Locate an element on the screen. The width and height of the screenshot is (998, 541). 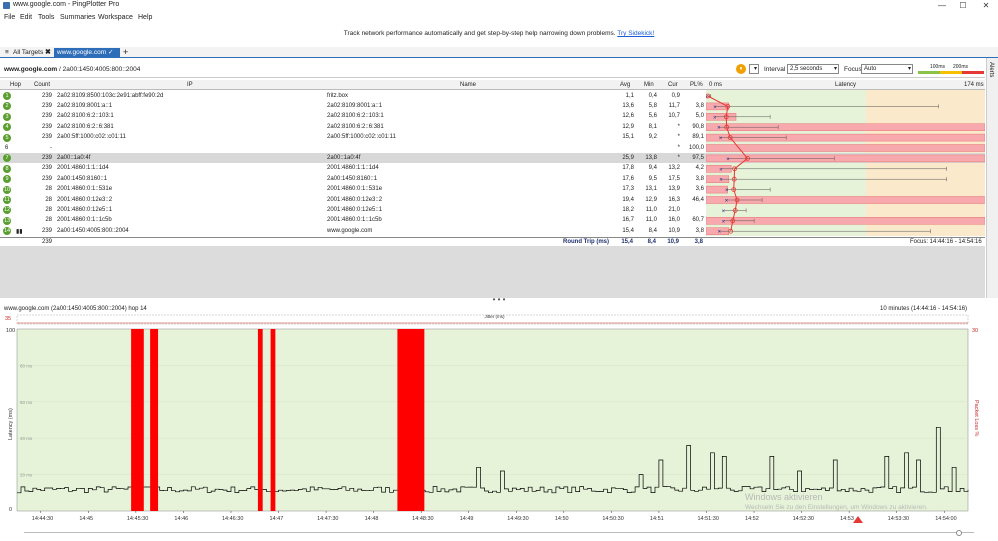
menu-tools: Tools is located at coordinates (46, 17).